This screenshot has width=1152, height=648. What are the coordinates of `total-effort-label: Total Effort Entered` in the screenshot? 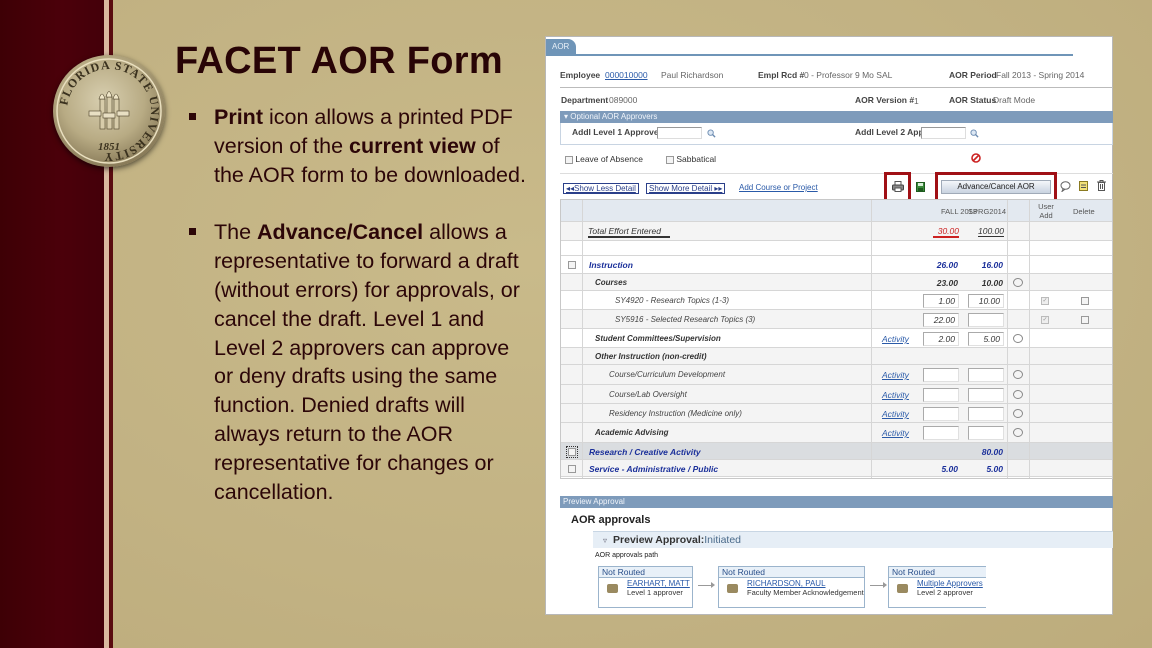 It's located at (629, 232).